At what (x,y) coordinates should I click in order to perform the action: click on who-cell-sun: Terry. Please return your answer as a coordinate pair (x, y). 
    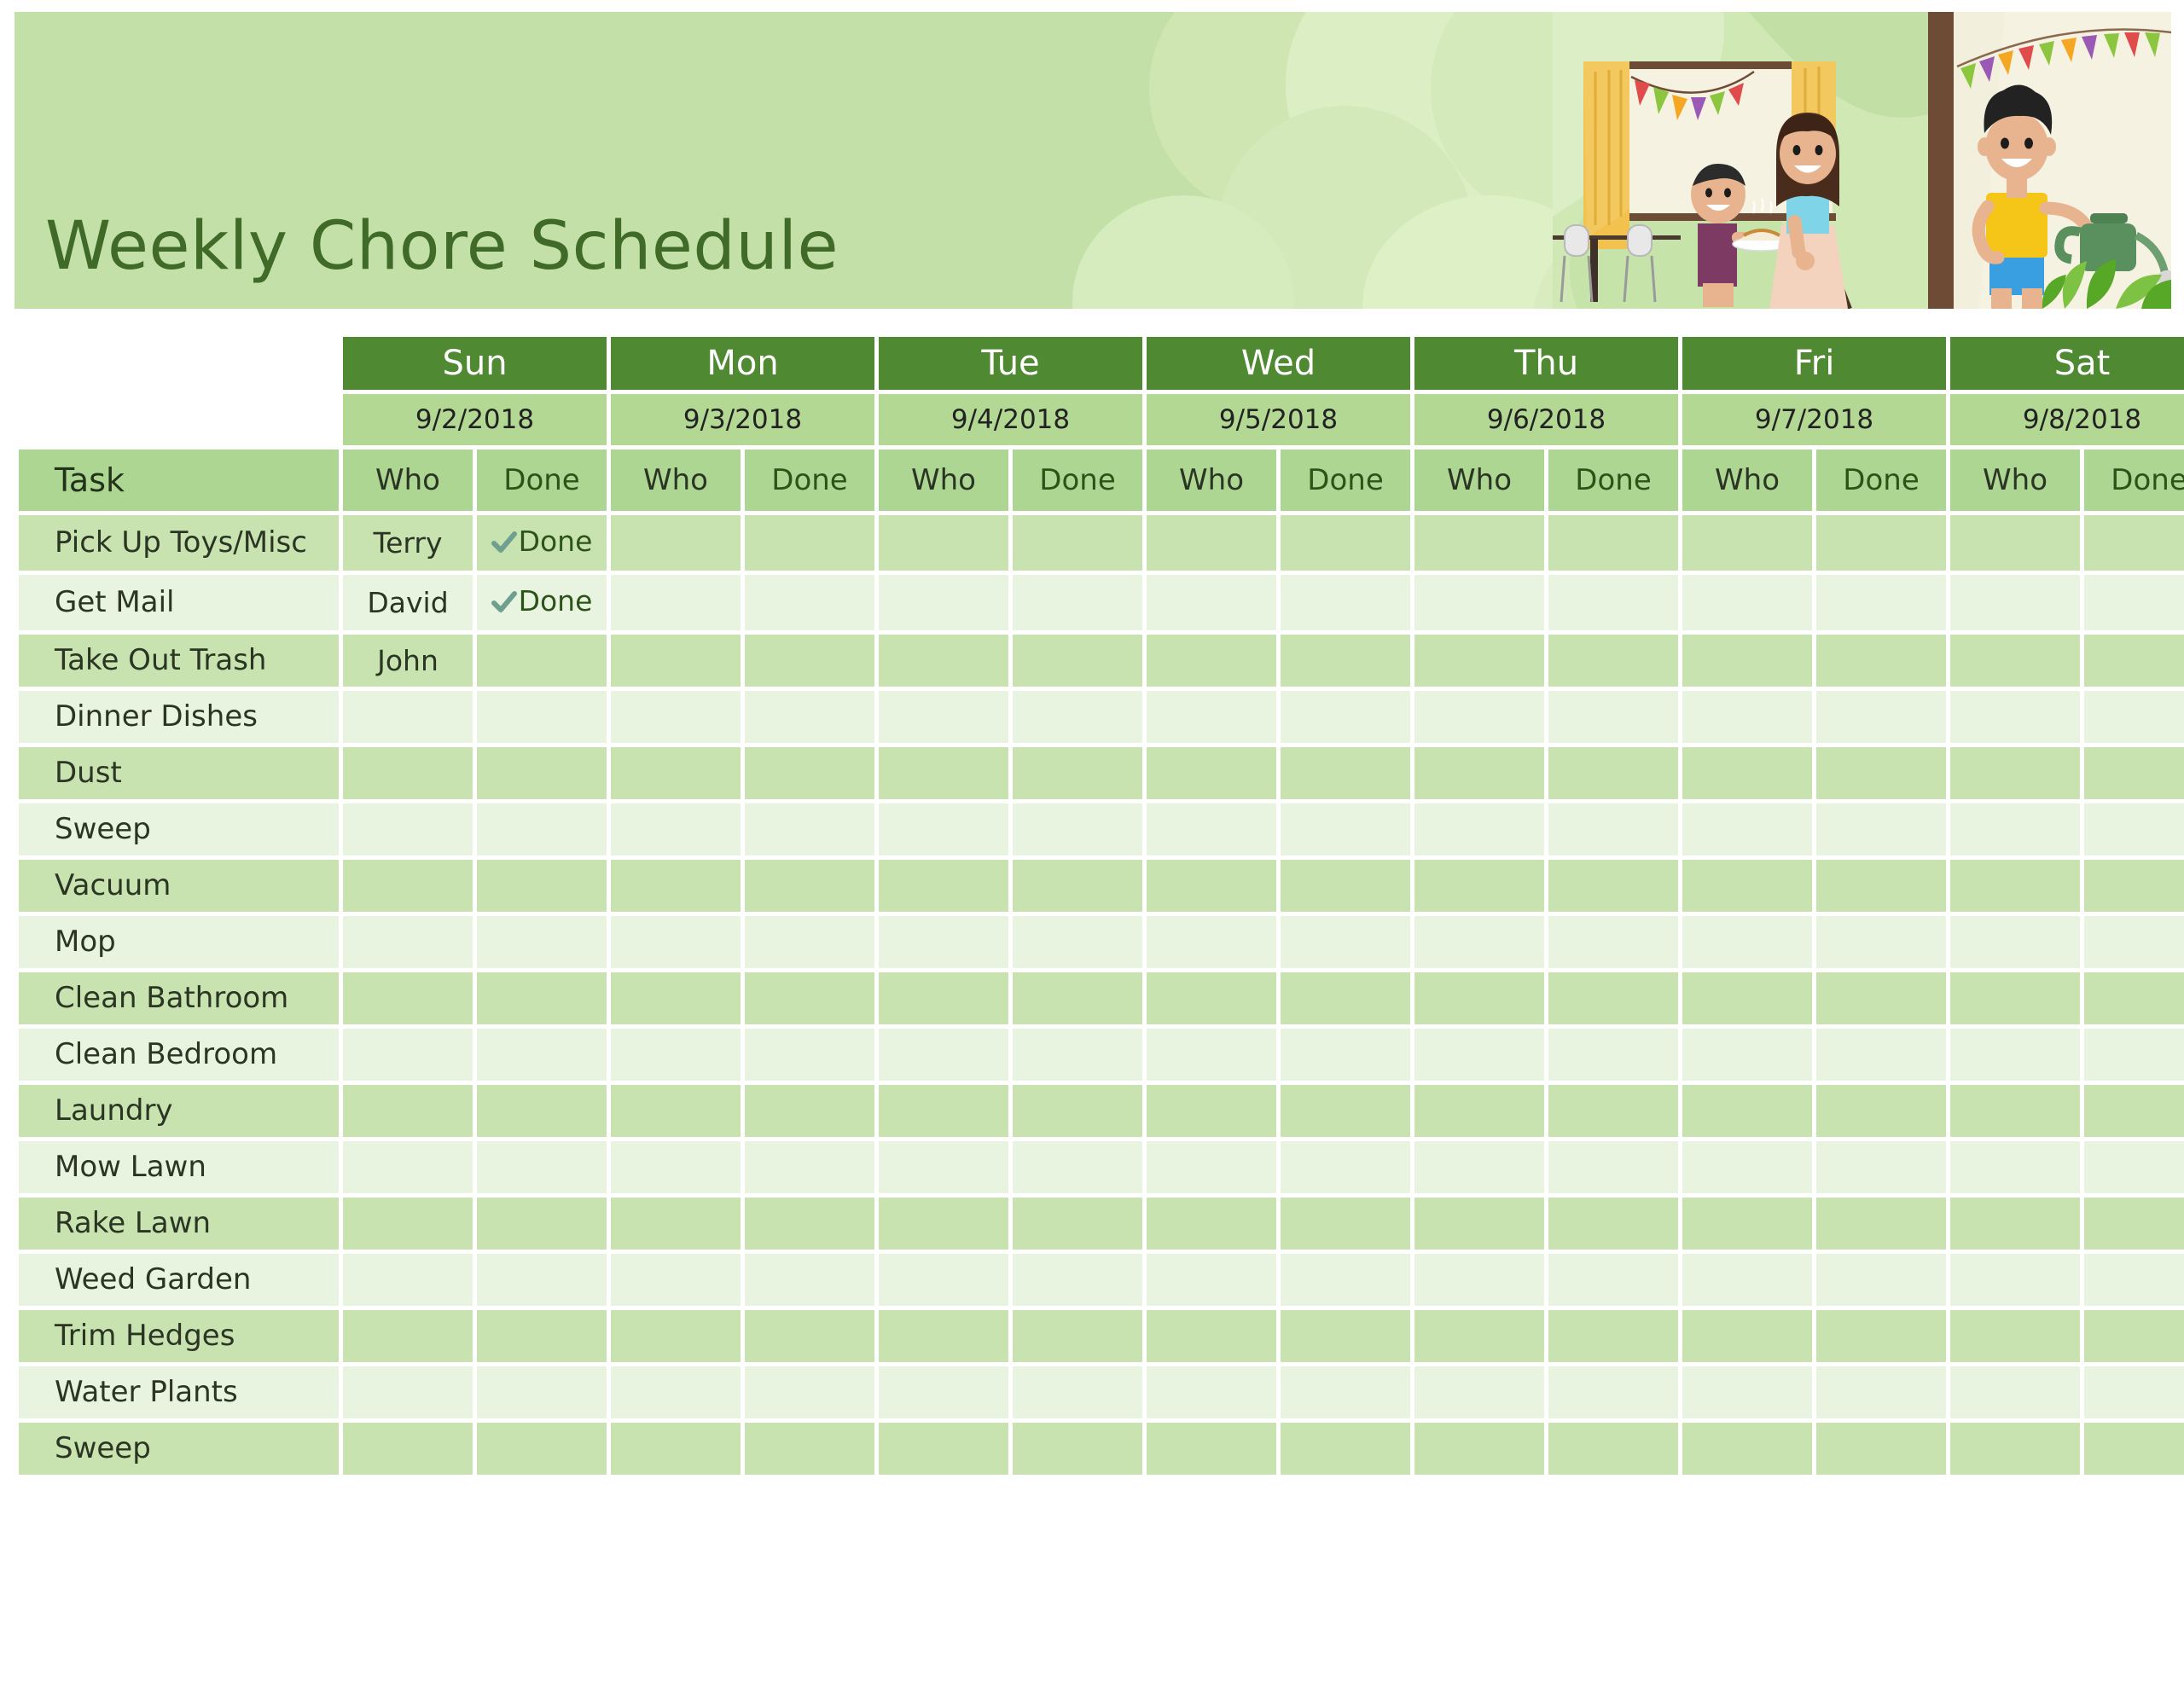
    Looking at the image, I should click on (408, 543).